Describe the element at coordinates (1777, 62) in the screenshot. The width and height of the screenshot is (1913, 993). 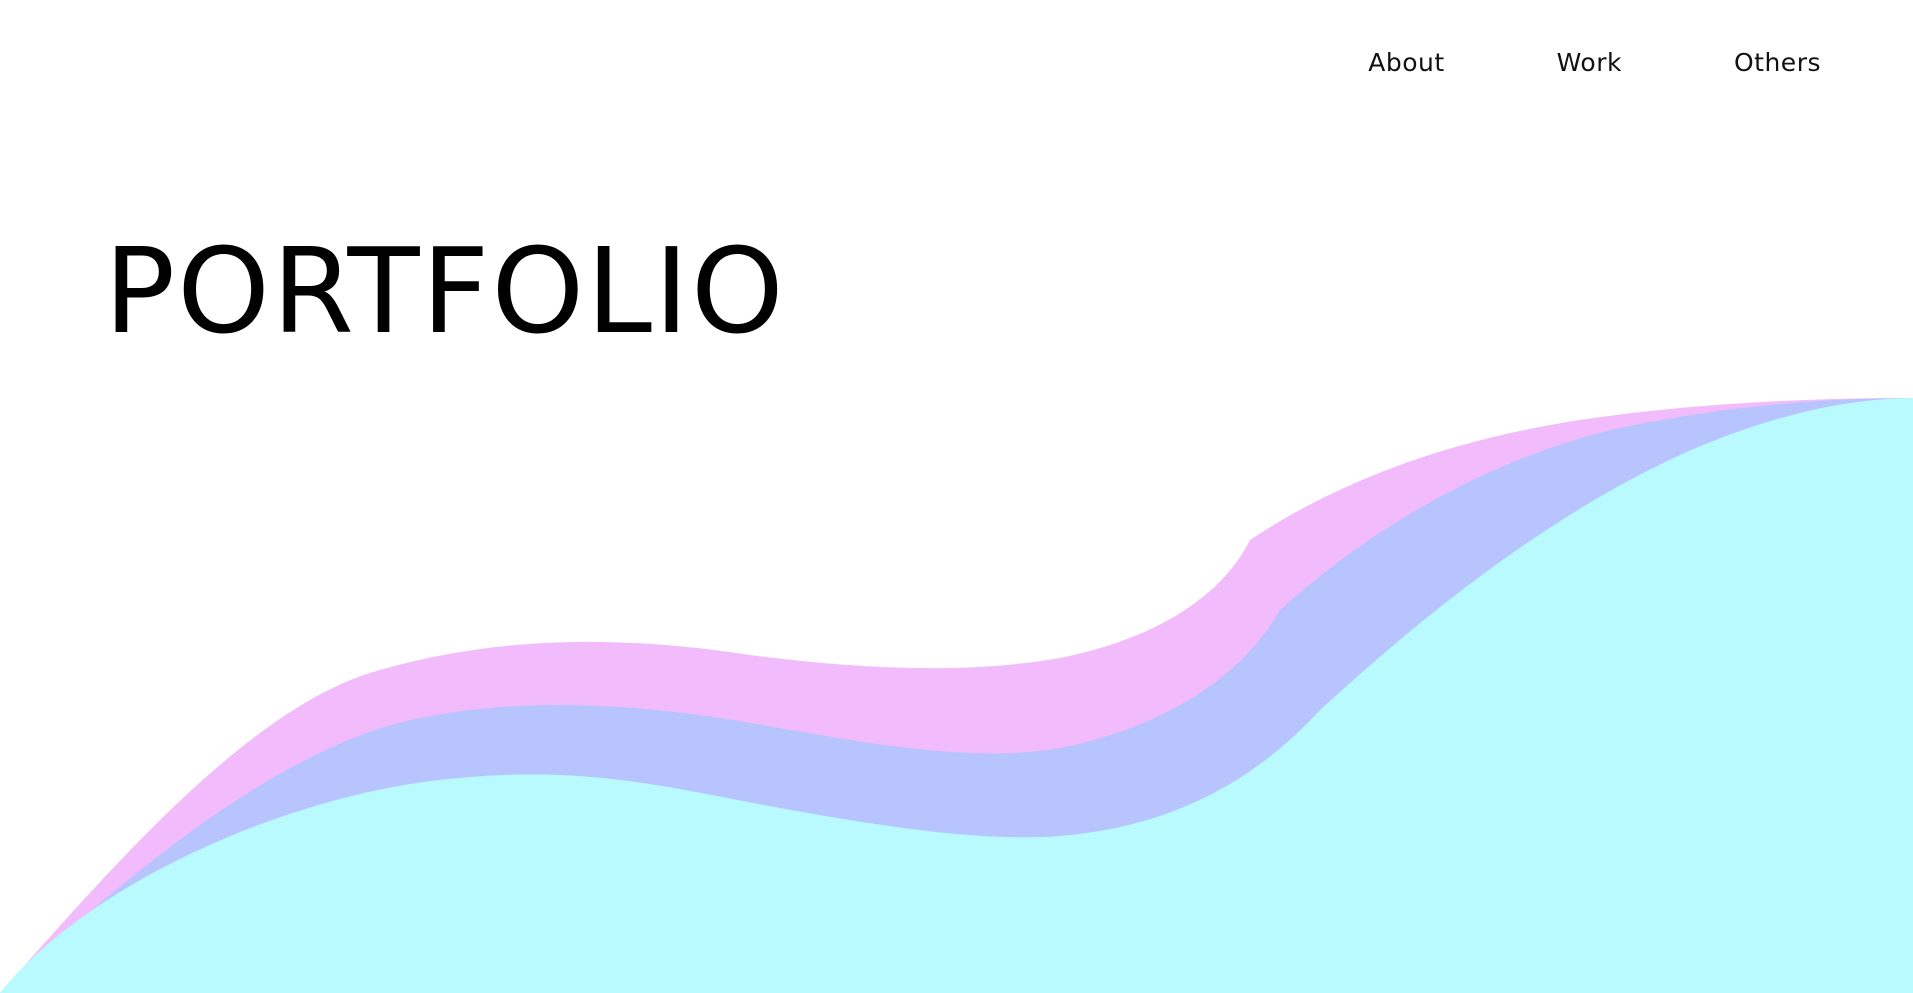
I see `nav-link-others: Others` at that location.